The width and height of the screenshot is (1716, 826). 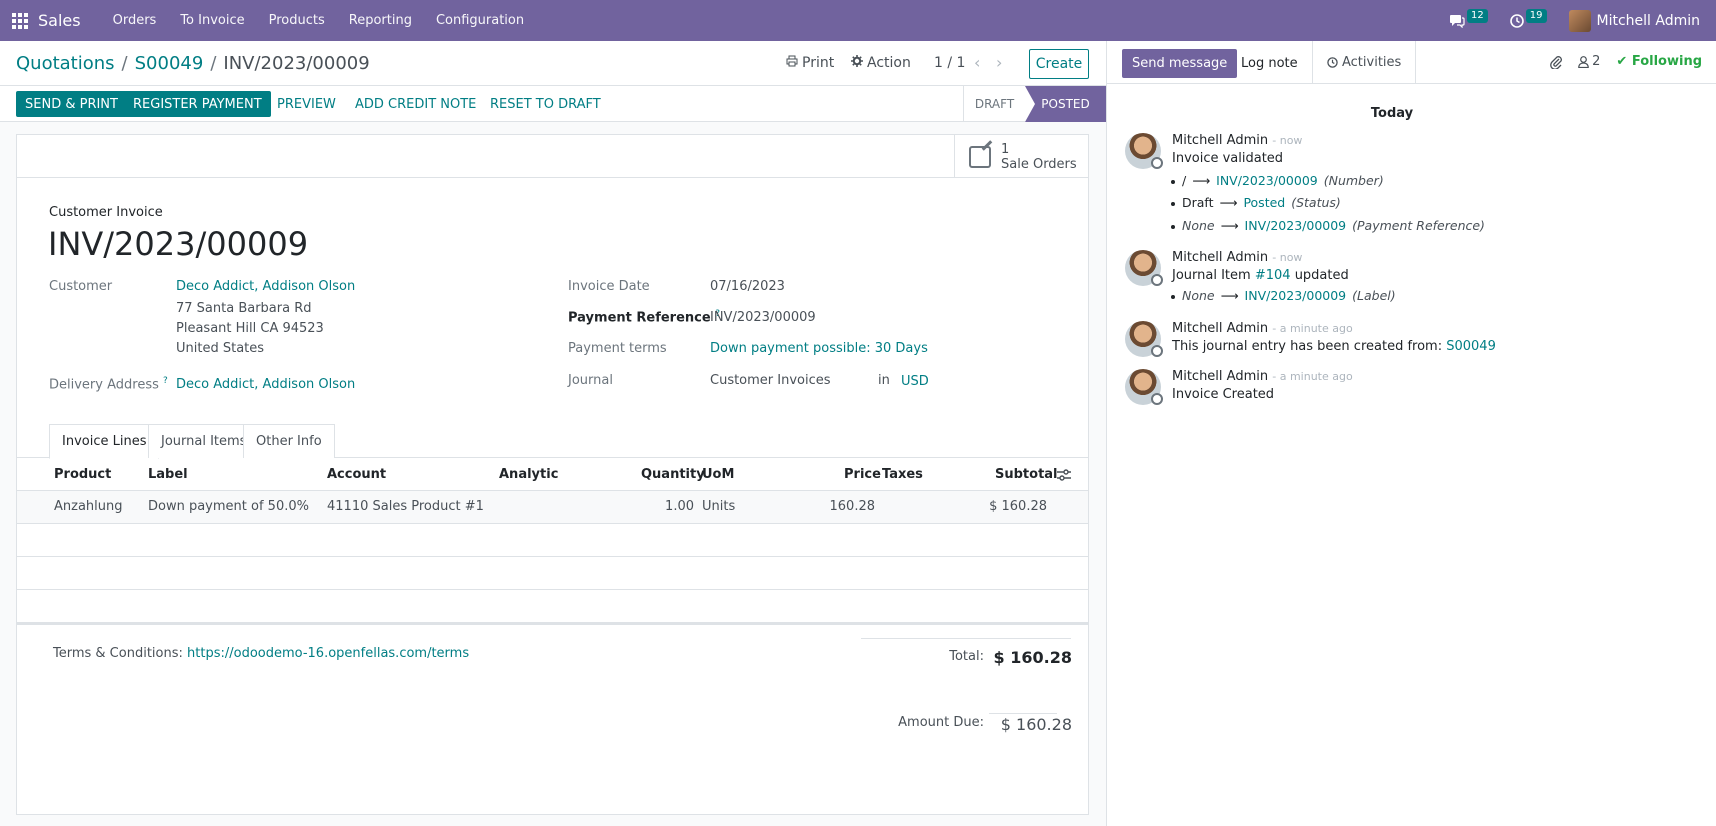 I want to click on activities-label: Activities, so click(x=1372, y=62).